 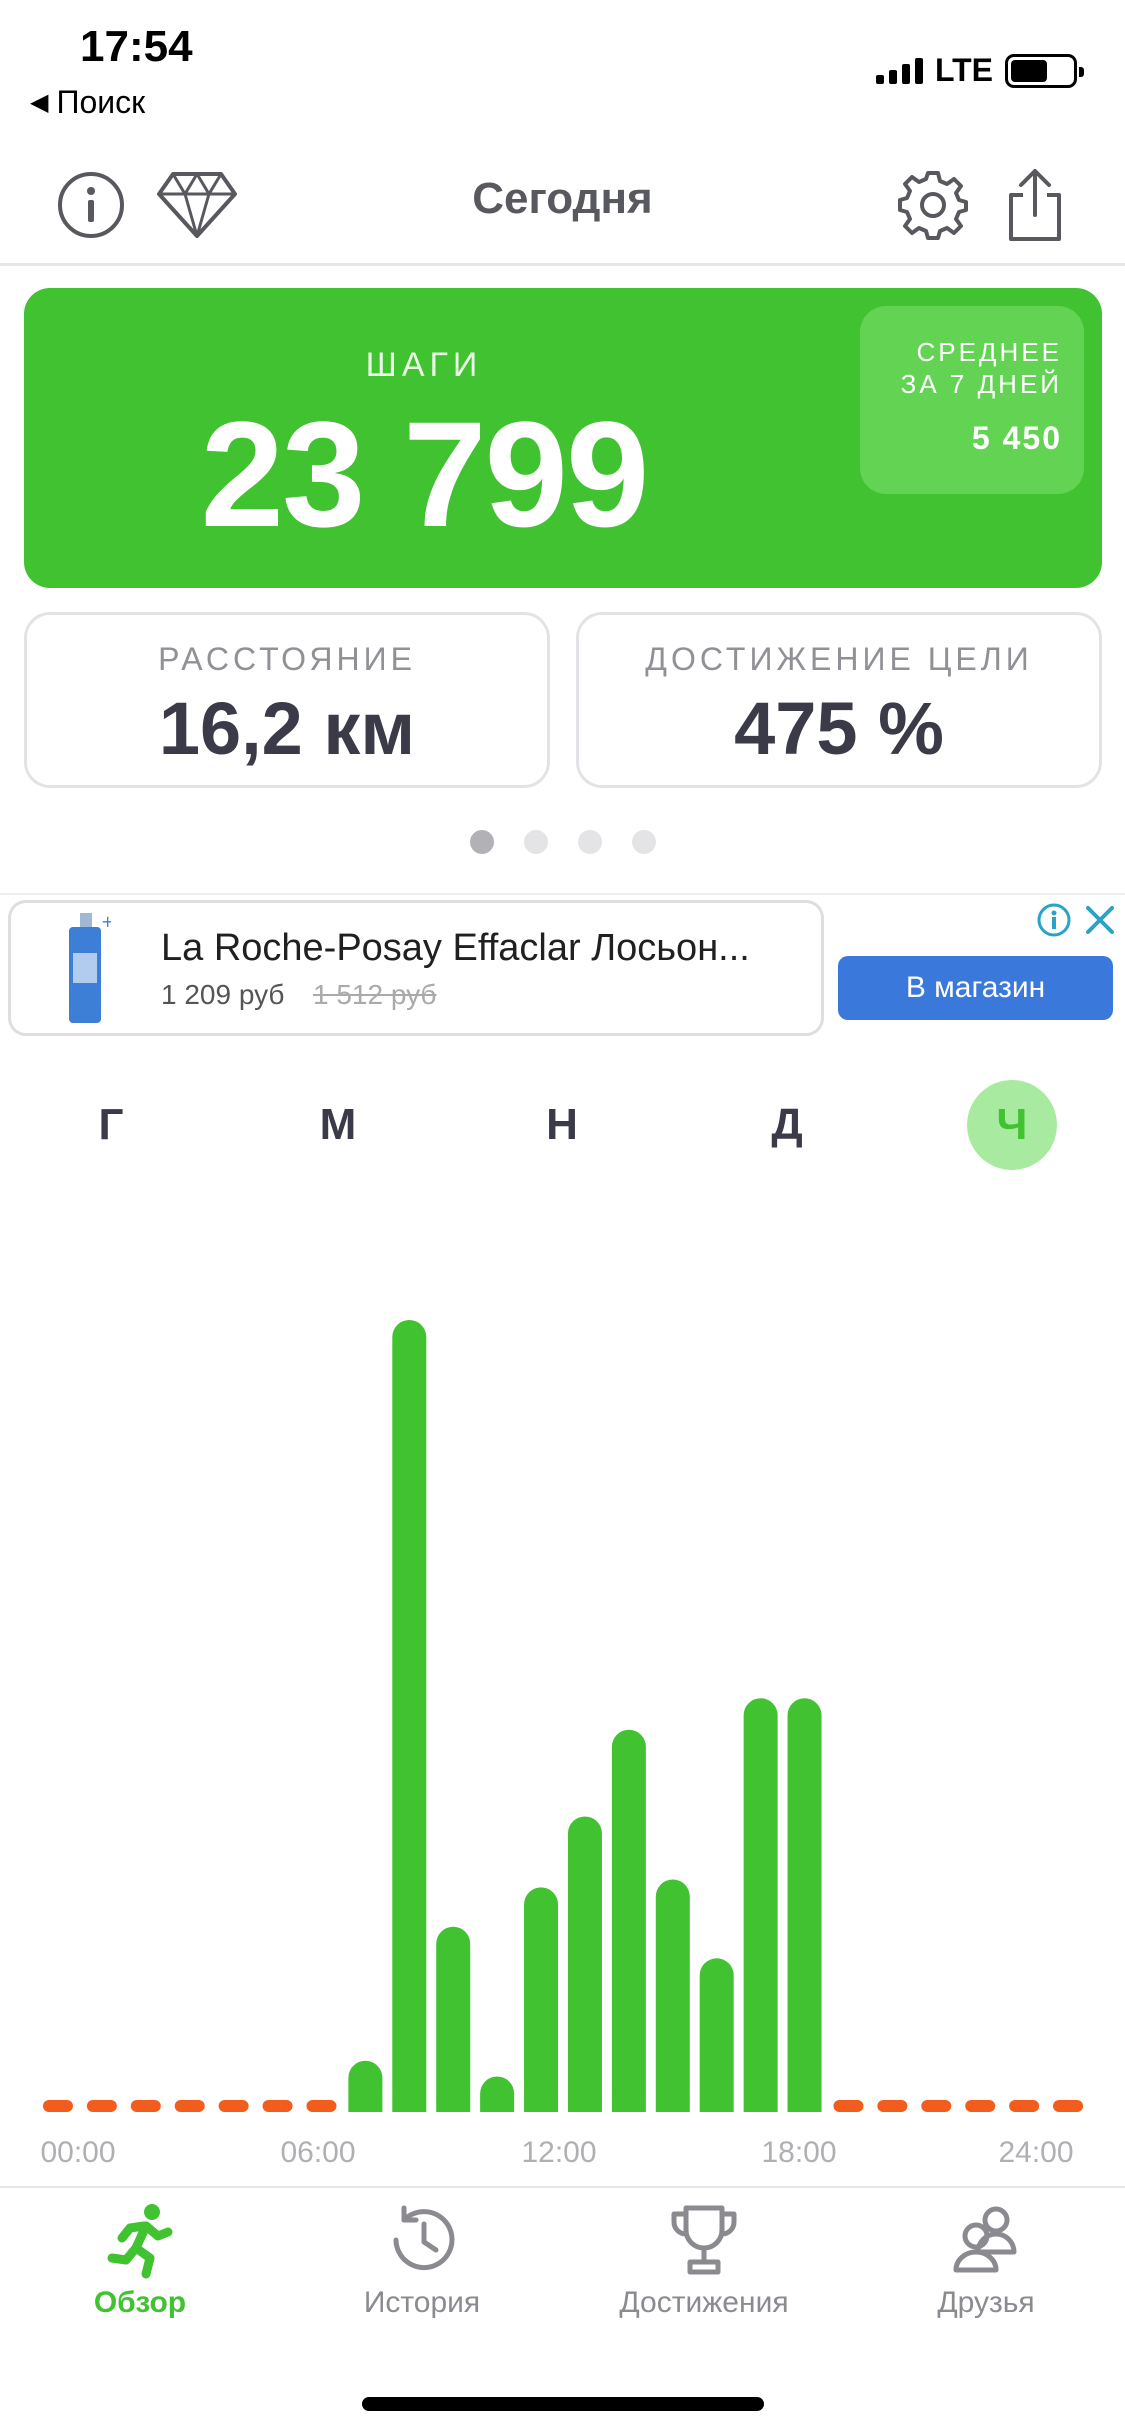 I want to click on home-indicator, so click(x=563, y=2404).